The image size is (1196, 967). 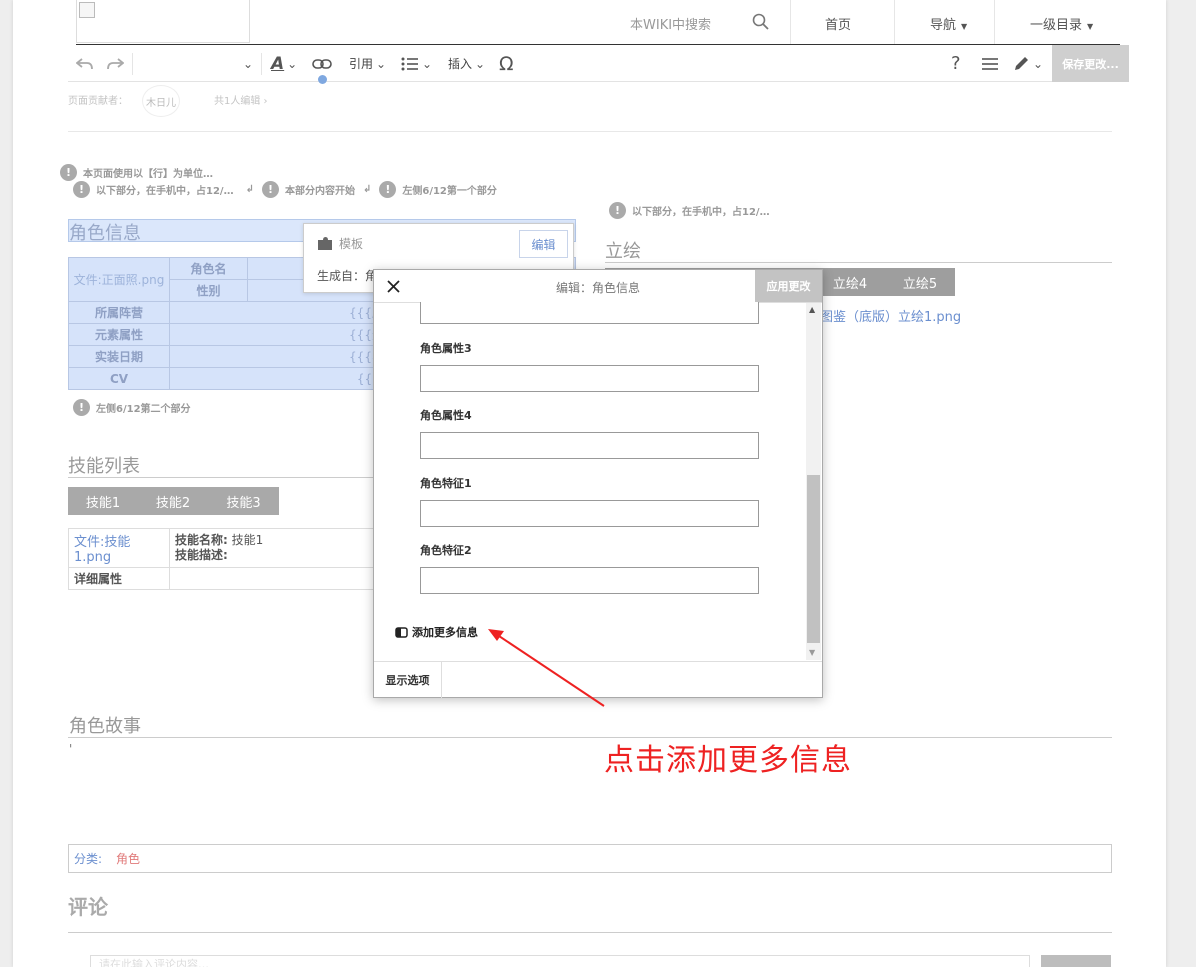 What do you see at coordinates (247, 540) in the screenshot?
I see `skill-name-value: 技能1` at bounding box center [247, 540].